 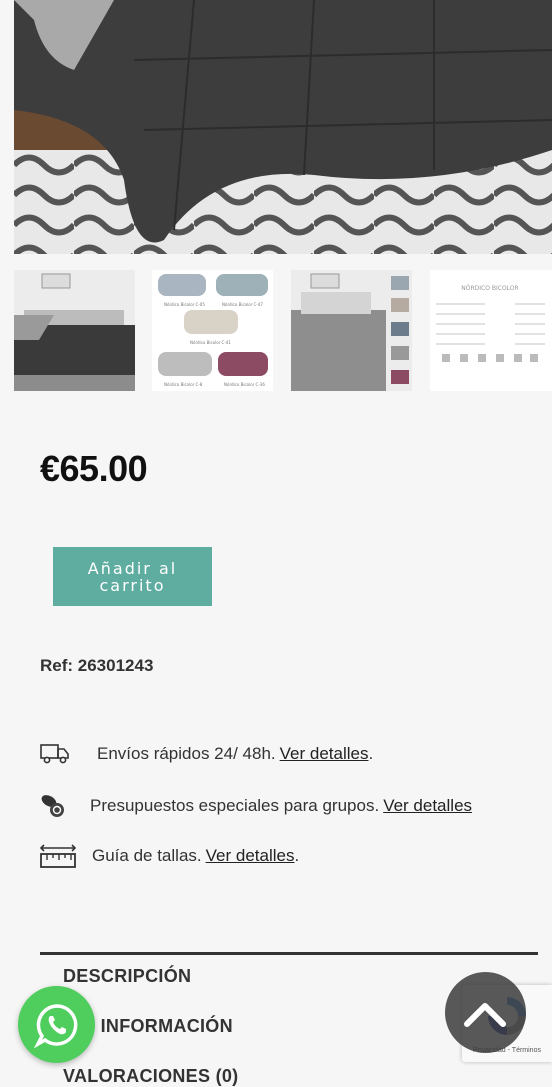 I want to click on shipping-info: Envíos rápidos 24/ 48h. Ver detalles., so click(x=206, y=754).